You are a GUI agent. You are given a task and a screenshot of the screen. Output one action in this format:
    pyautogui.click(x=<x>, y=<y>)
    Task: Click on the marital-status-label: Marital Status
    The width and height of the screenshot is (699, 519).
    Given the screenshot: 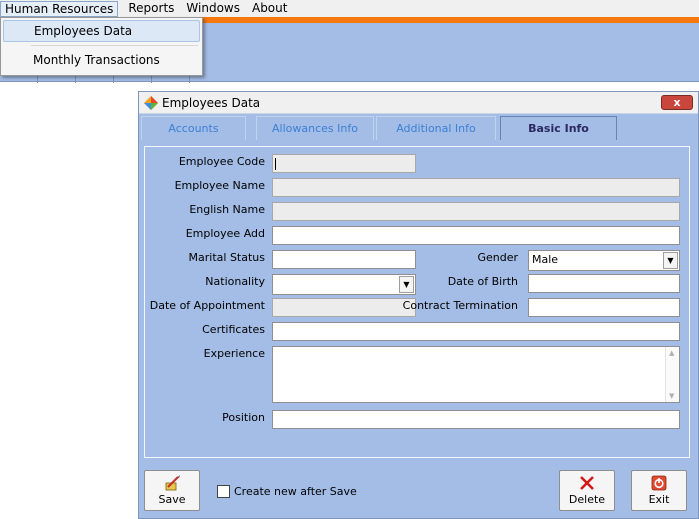 What is the action you would take?
    pyautogui.click(x=226, y=257)
    